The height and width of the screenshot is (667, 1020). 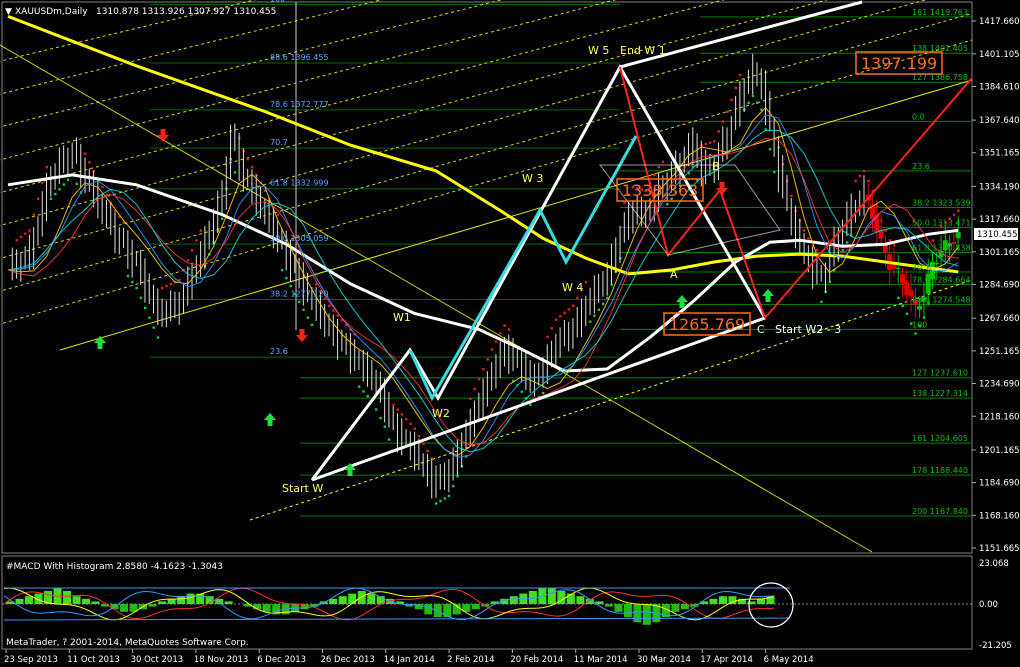 What do you see at coordinates (281, 660) in the screenshot?
I see `x-tick-label: 6 Dec 2013` at bounding box center [281, 660].